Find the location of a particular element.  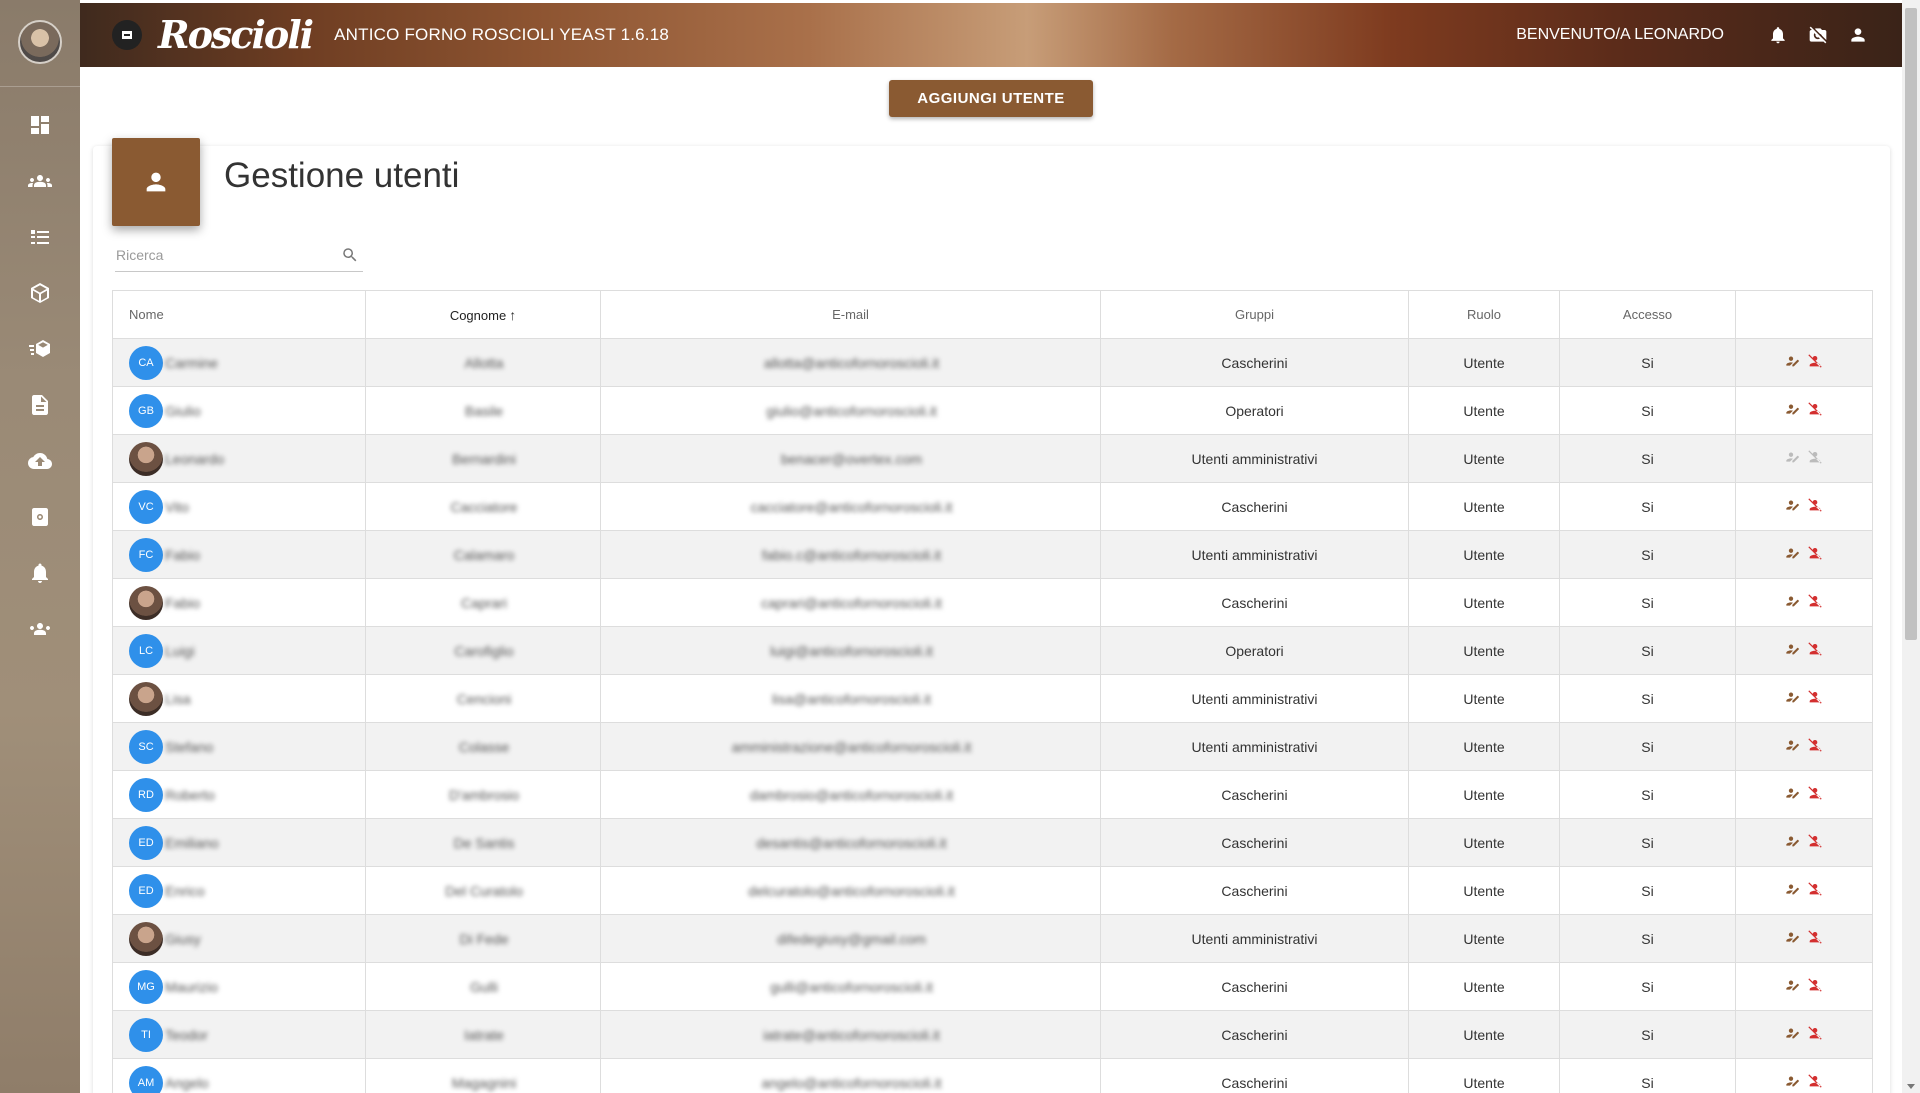

cell-gruppi: Cascherini is located at coordinates (1254, 842).